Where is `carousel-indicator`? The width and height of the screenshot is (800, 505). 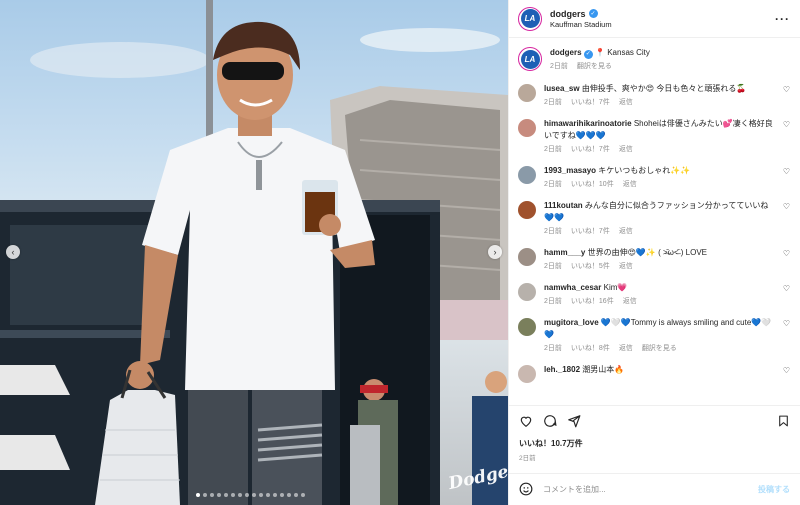 carousel-indicator is located at coordinates (250, 495).